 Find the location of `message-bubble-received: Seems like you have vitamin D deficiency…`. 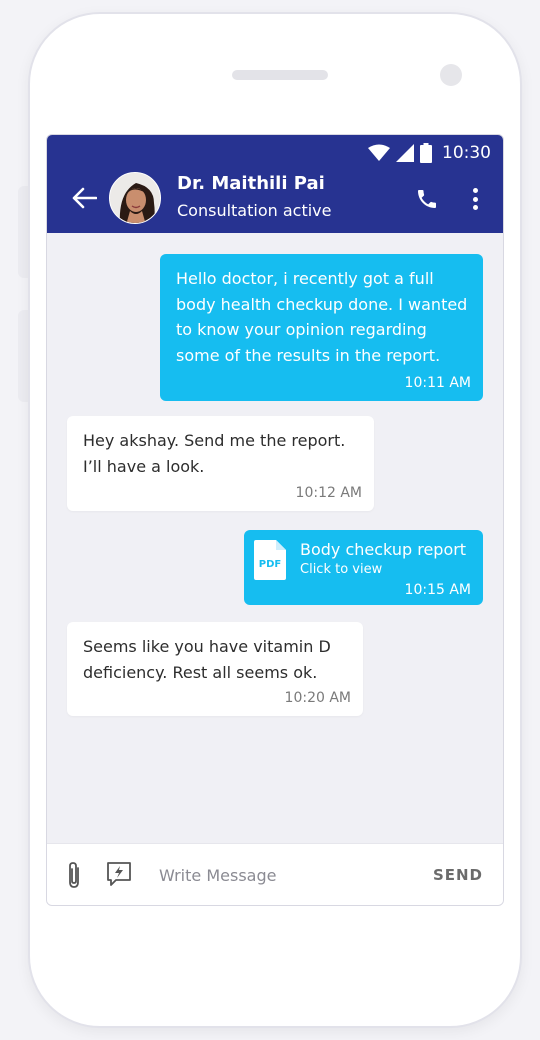

message-bubble-received: Seems like you have vitamin D deficiency… is located at coordinates (215, 669).